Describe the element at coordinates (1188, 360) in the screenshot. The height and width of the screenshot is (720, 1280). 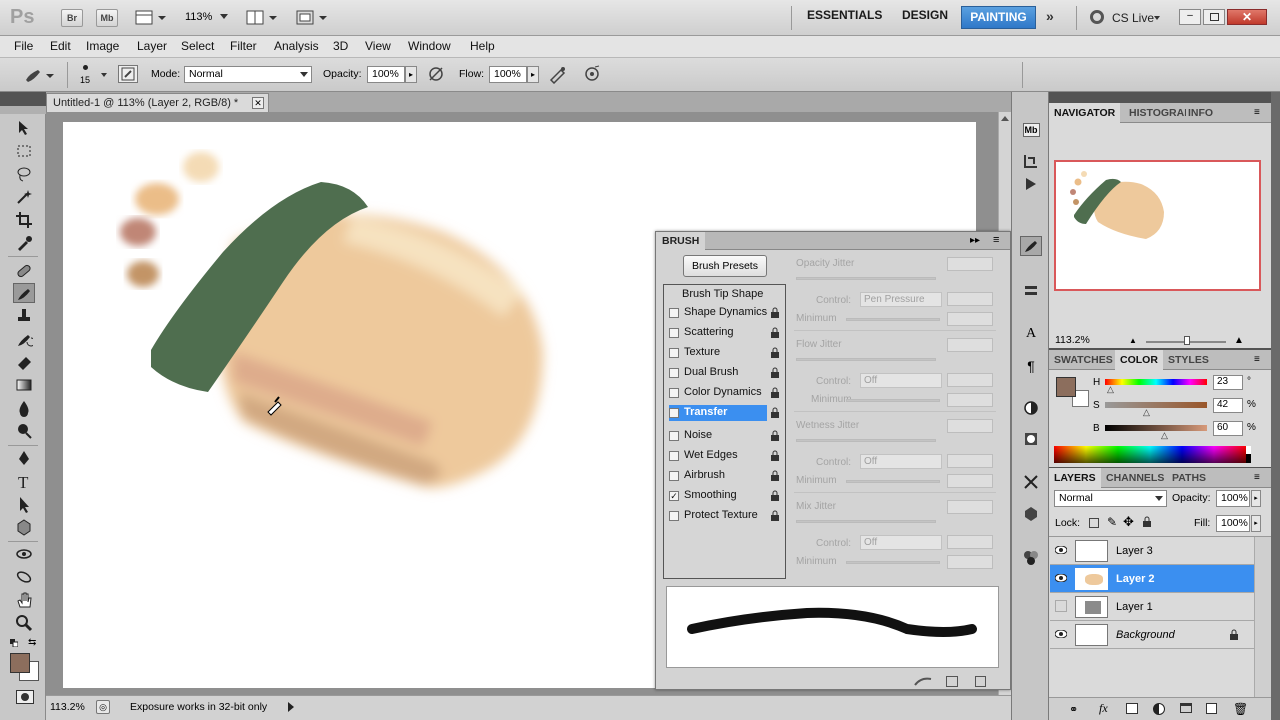
I see `tab-styles: STYLES` at that location.